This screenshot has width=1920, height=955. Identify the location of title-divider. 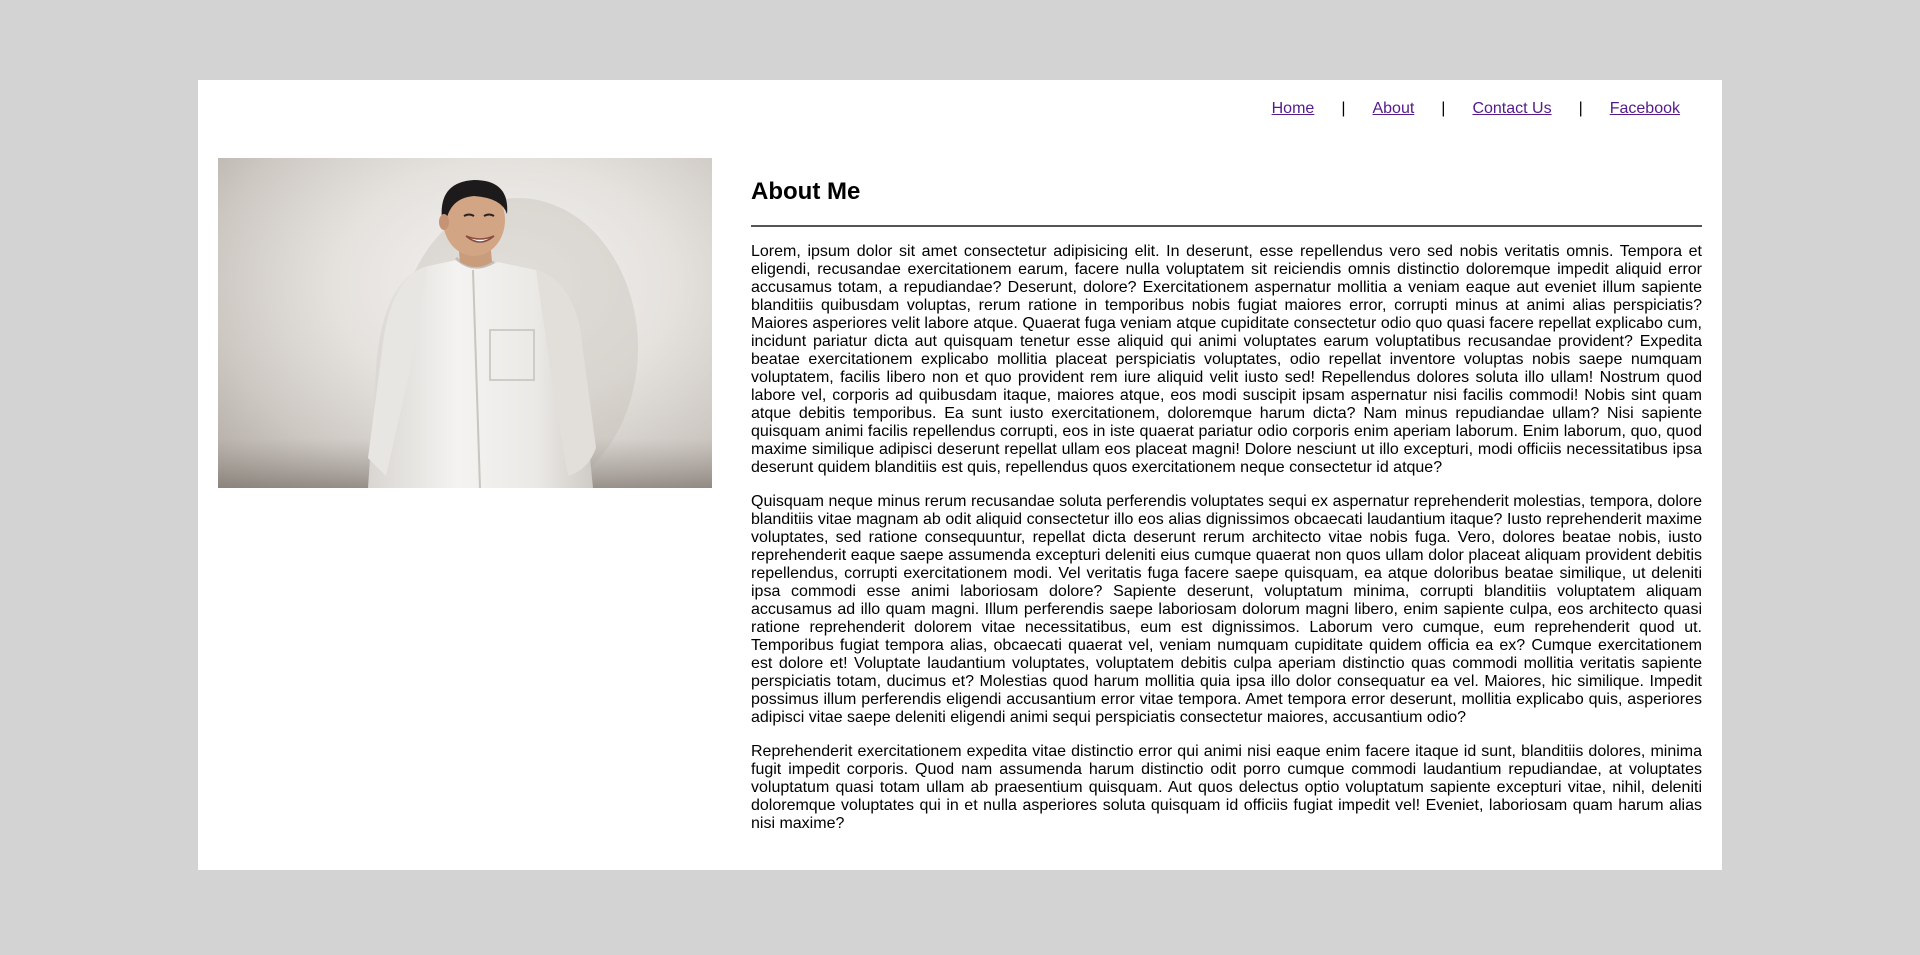
(1226, 226).